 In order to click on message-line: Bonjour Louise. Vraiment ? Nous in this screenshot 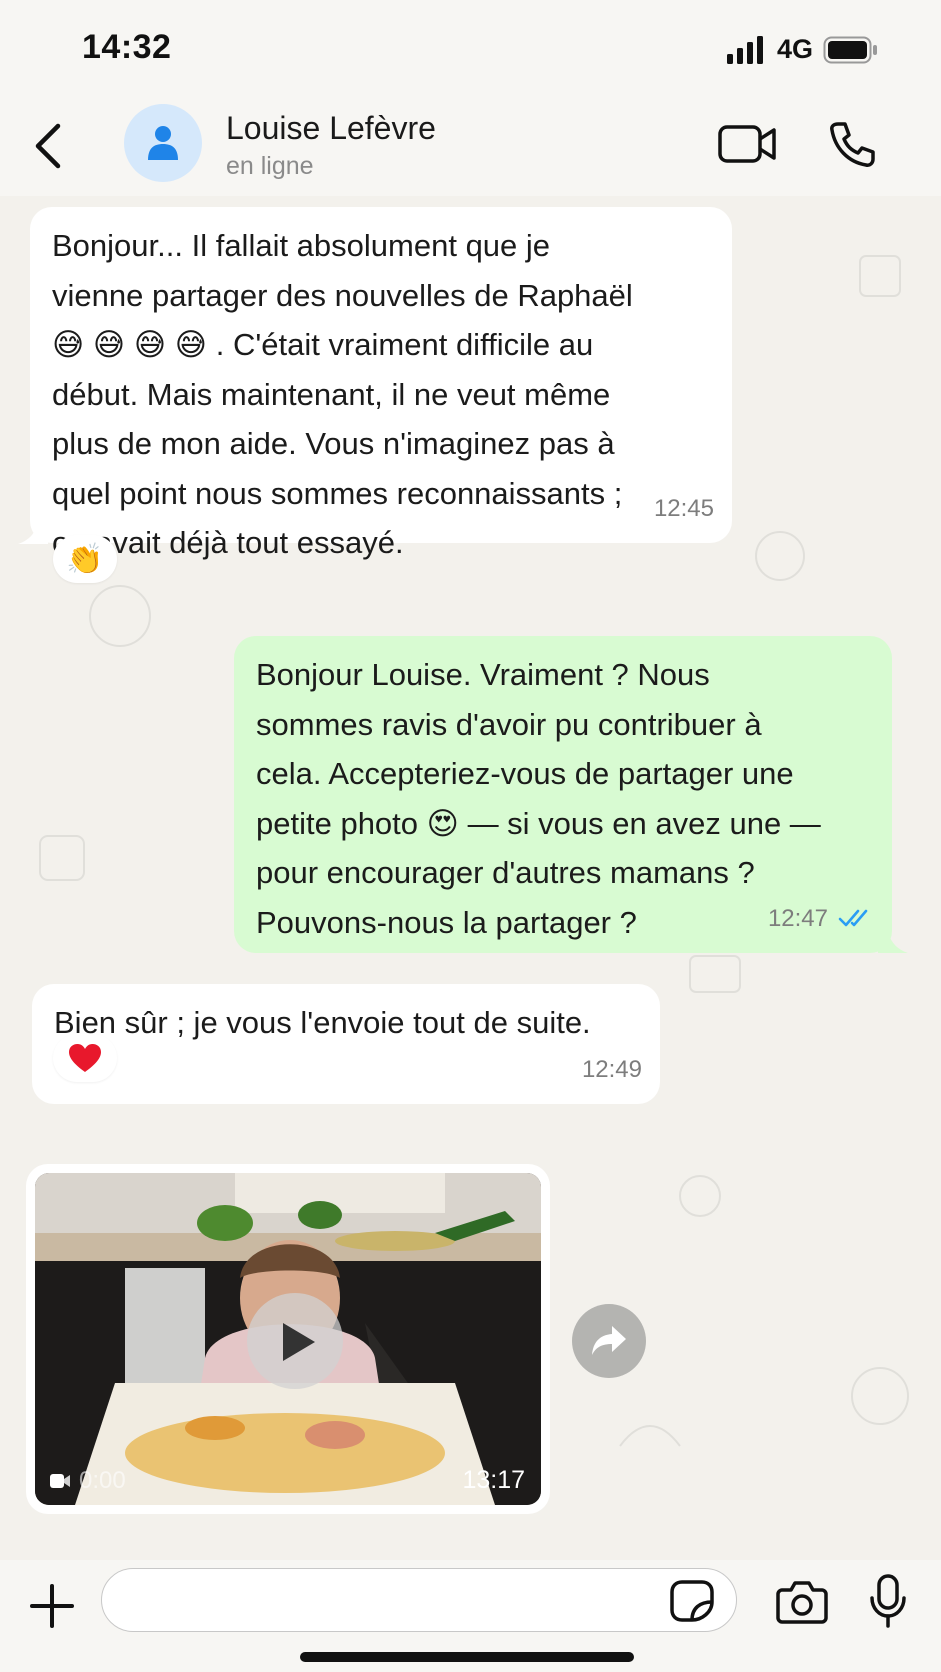, I will do `click(483, 674)`.